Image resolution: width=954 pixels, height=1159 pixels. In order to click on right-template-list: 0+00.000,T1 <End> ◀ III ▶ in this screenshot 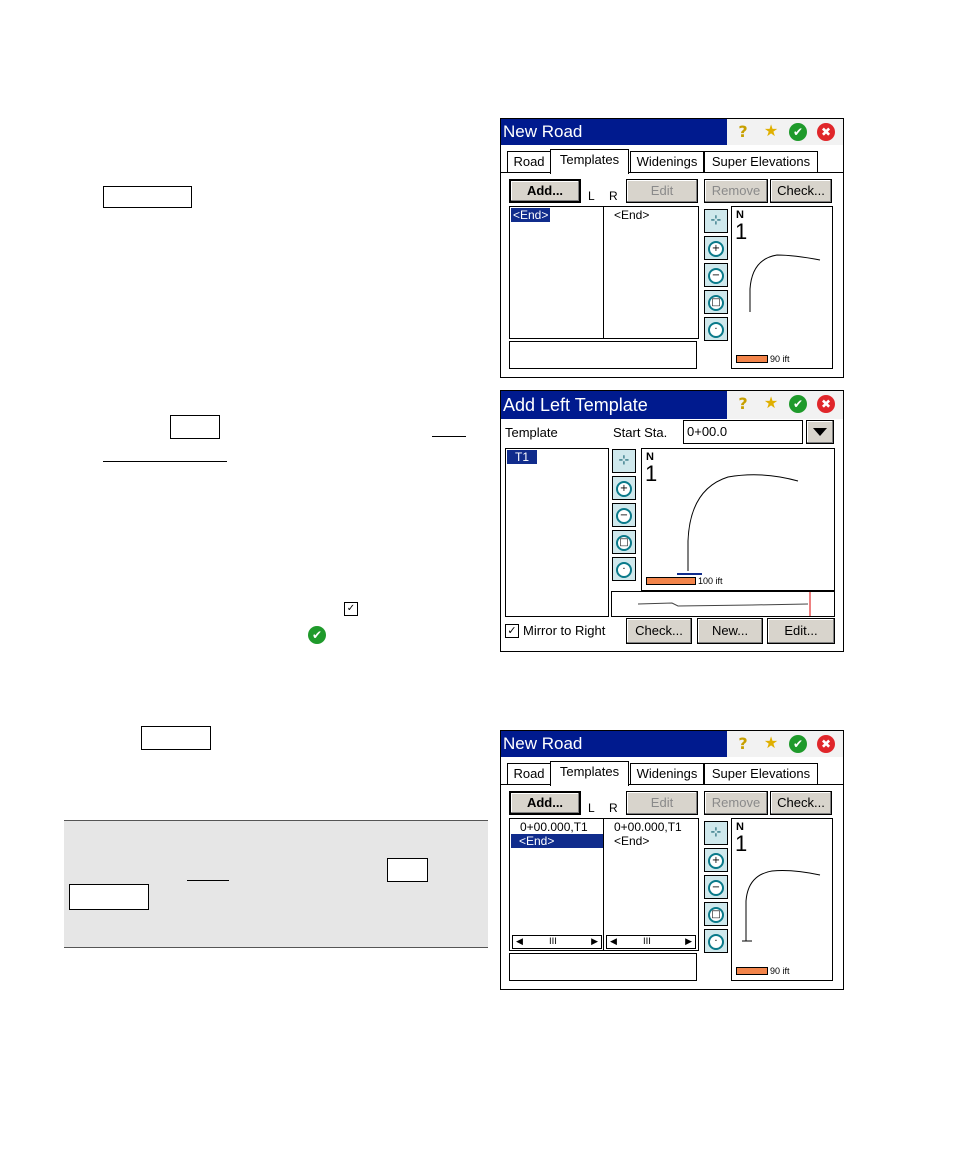, I will do `click(651, 884)`.